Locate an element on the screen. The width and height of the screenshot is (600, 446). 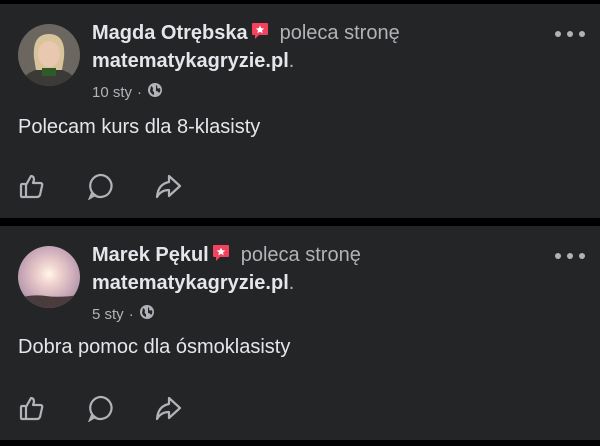
post-text: Polecam kurs dla 8-klasisty is located at coordinates (139, 127).